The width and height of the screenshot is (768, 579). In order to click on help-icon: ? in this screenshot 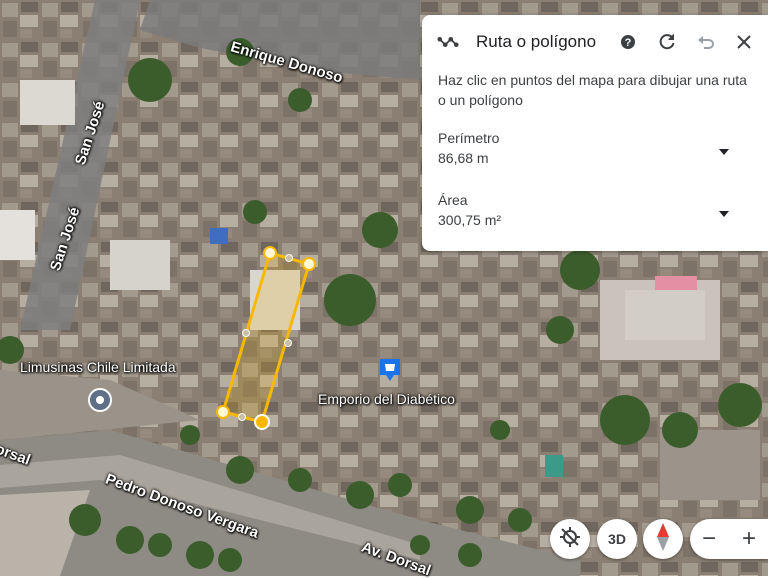, I will do `click(628, 42)`.